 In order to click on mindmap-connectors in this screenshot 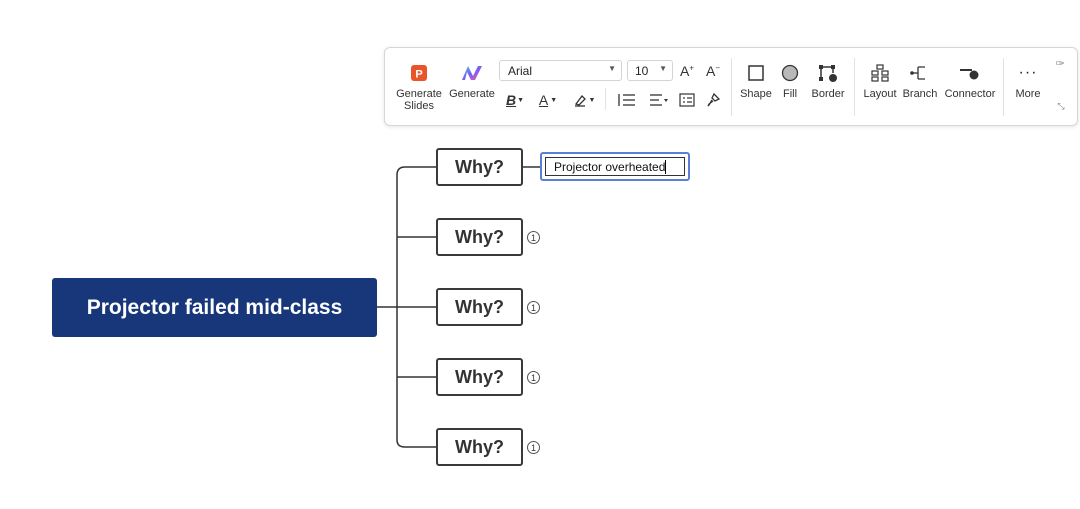, I will do `click(459, 307)`.